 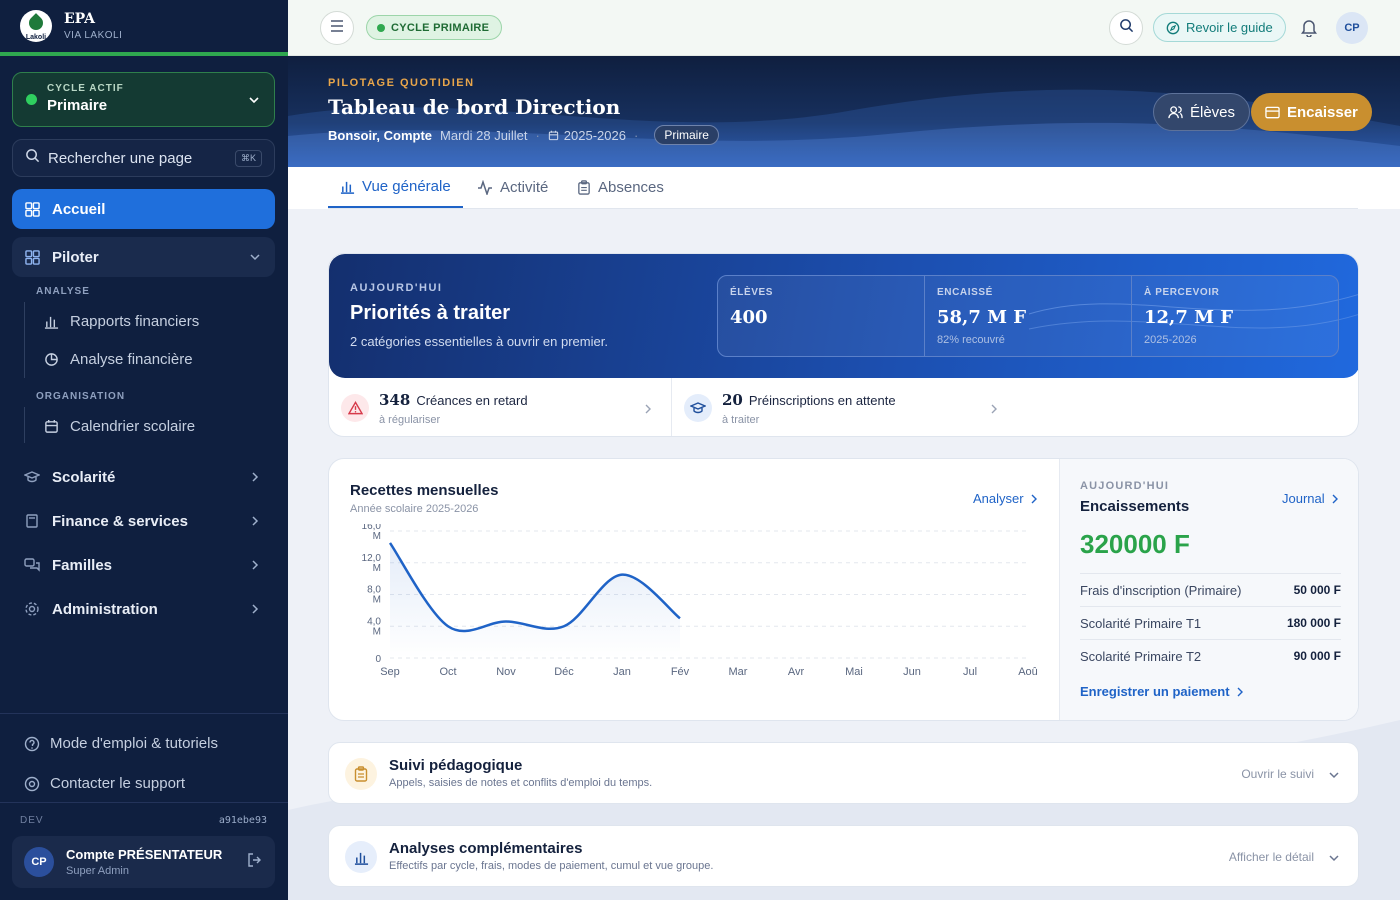 I want to click on page-title: Tableau de bord Direction, so click(x=474, y=107).